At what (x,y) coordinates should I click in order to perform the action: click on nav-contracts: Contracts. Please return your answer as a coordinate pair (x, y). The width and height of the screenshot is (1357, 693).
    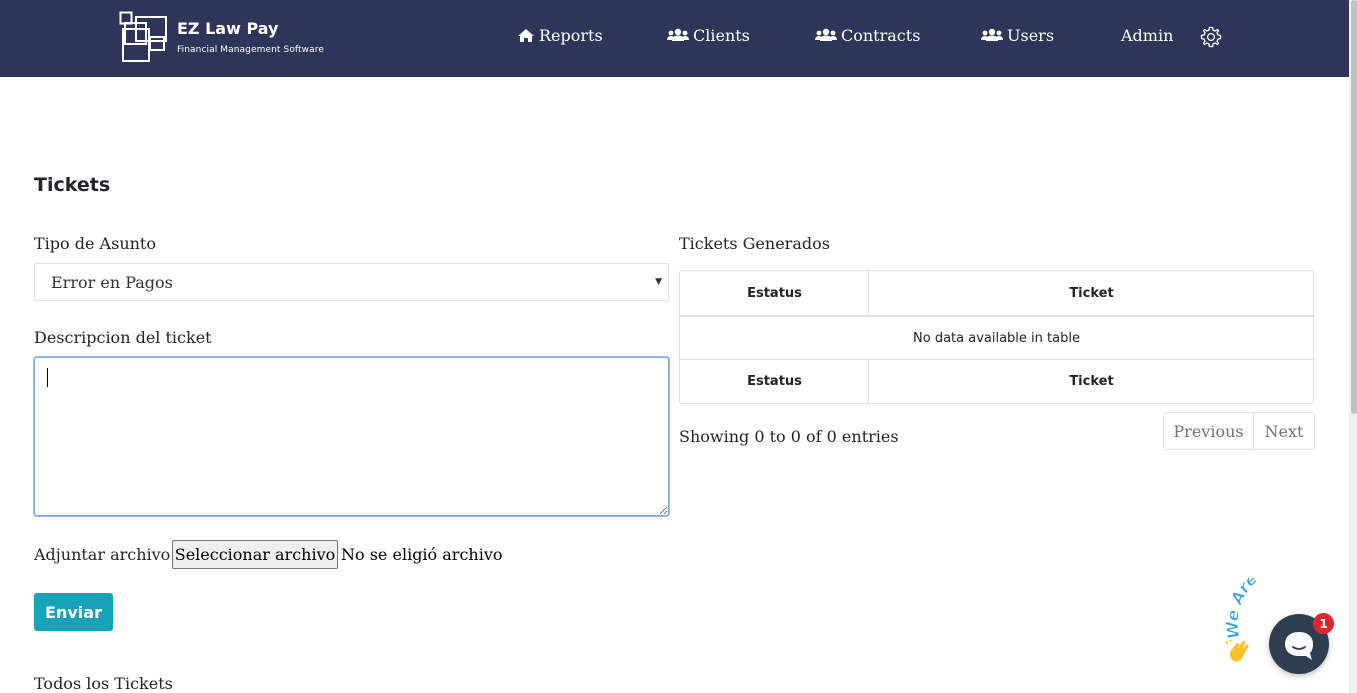
    Looking at the image, I should click on (867, 35).